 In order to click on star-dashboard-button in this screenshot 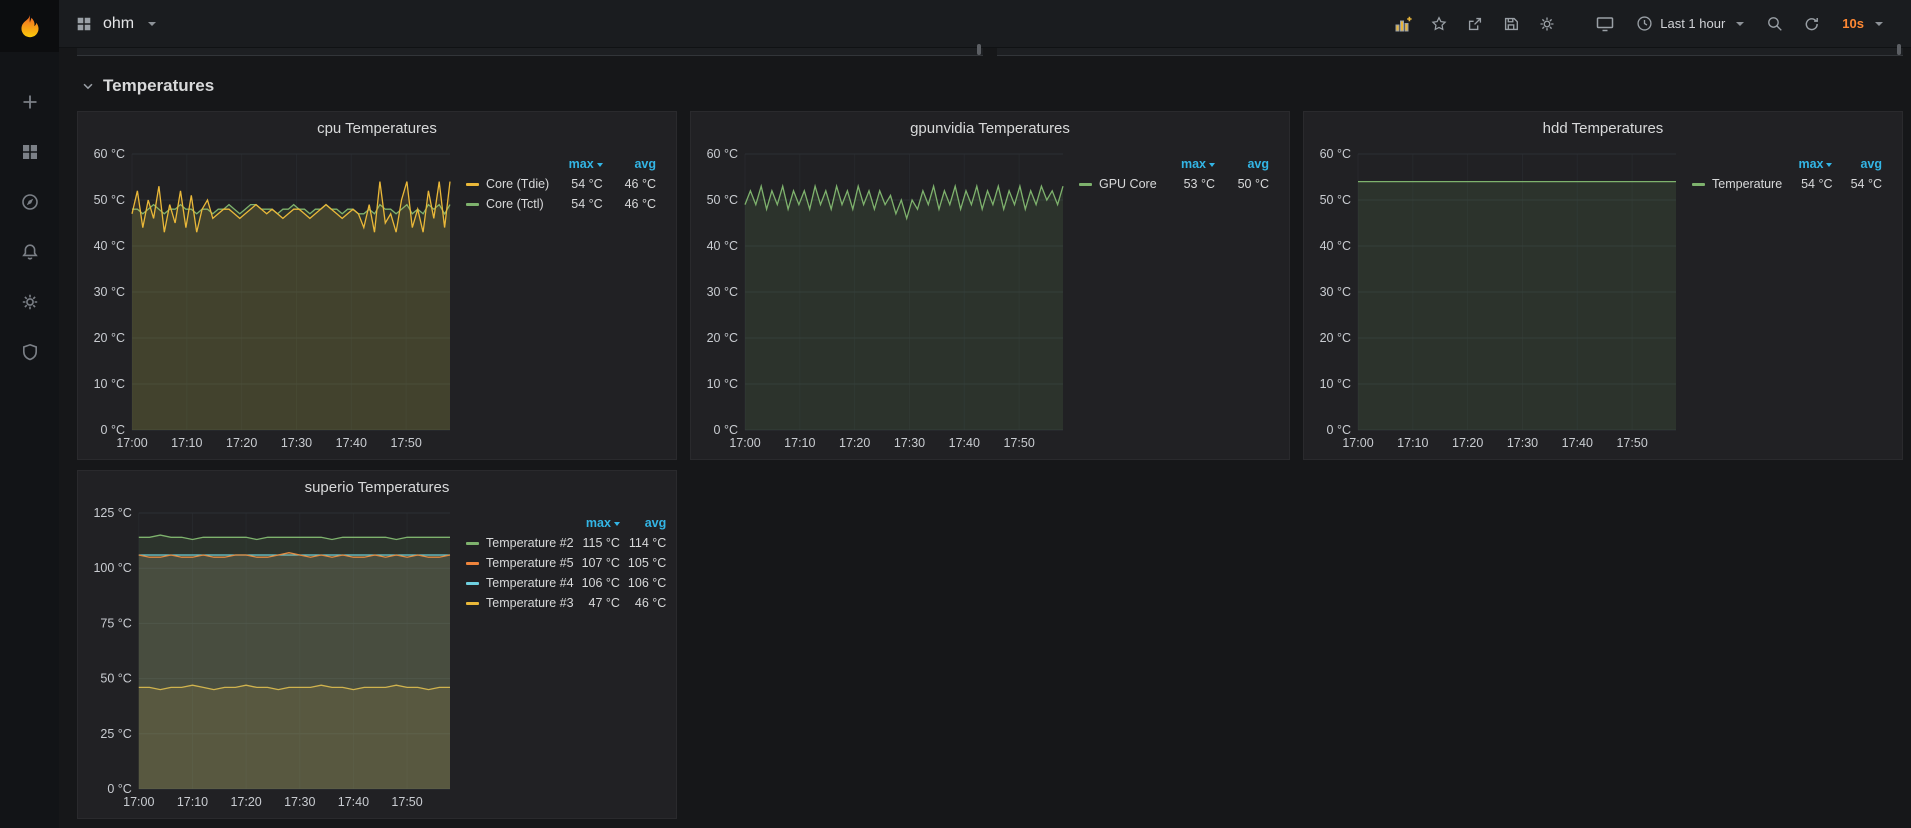, I will do `click(1439, 24)`.